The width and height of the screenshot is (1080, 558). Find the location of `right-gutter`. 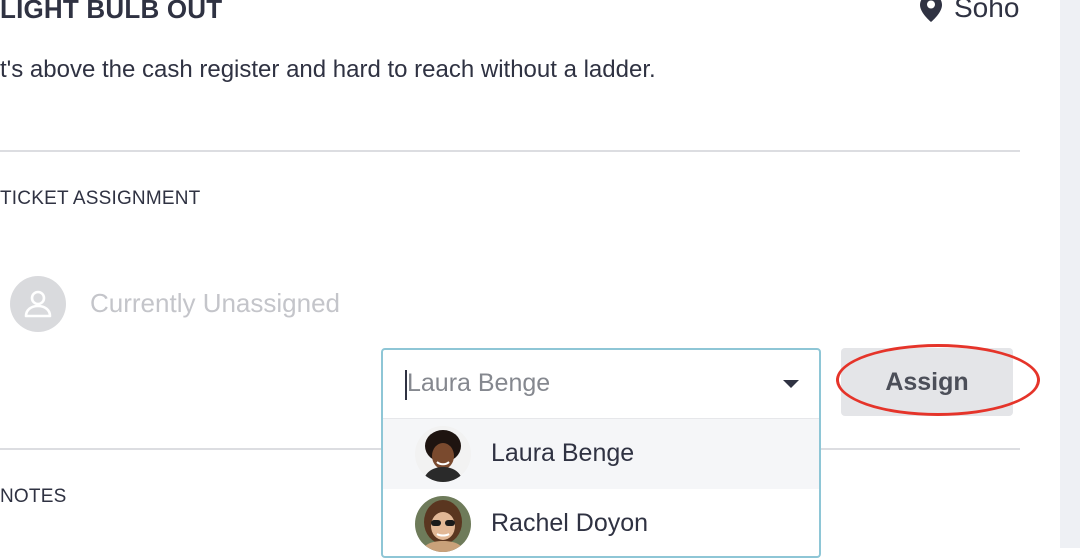

right-gutter is located at coordinates (1070, 274).